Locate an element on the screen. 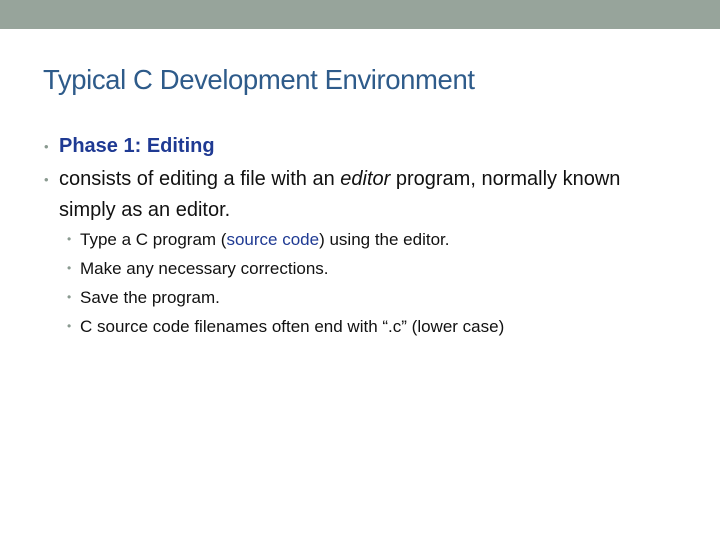 The image size is (720, 540). top-decorative-bar is located at coordinates (360, 14).